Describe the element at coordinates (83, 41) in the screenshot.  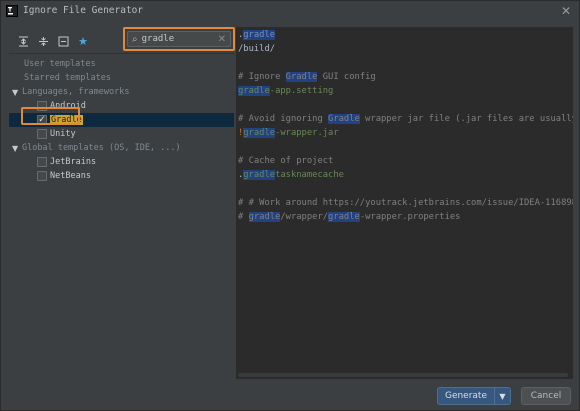
I see `starred-icon: ★` at that location.